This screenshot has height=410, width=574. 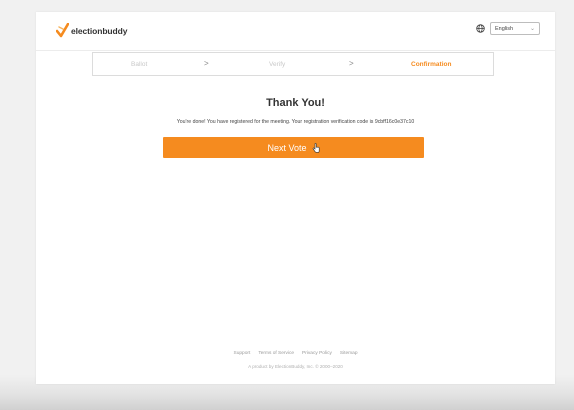 I want to click on language-selected-value: English, so click(x=504, y=28).